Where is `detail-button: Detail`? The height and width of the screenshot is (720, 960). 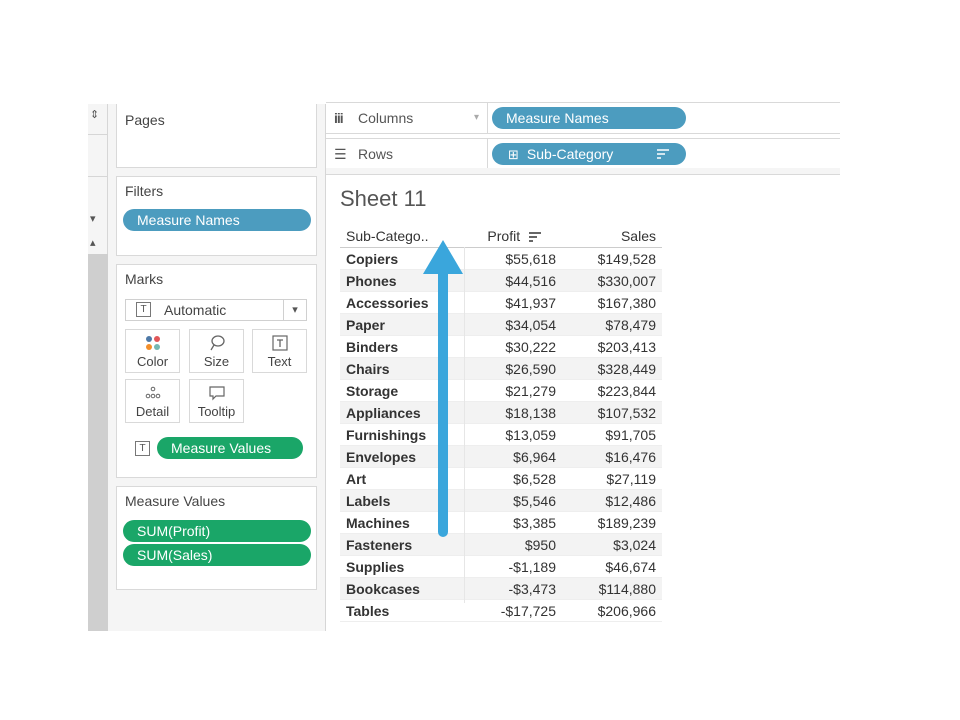
detail-button: Detail is located at coordinates (152, 401).